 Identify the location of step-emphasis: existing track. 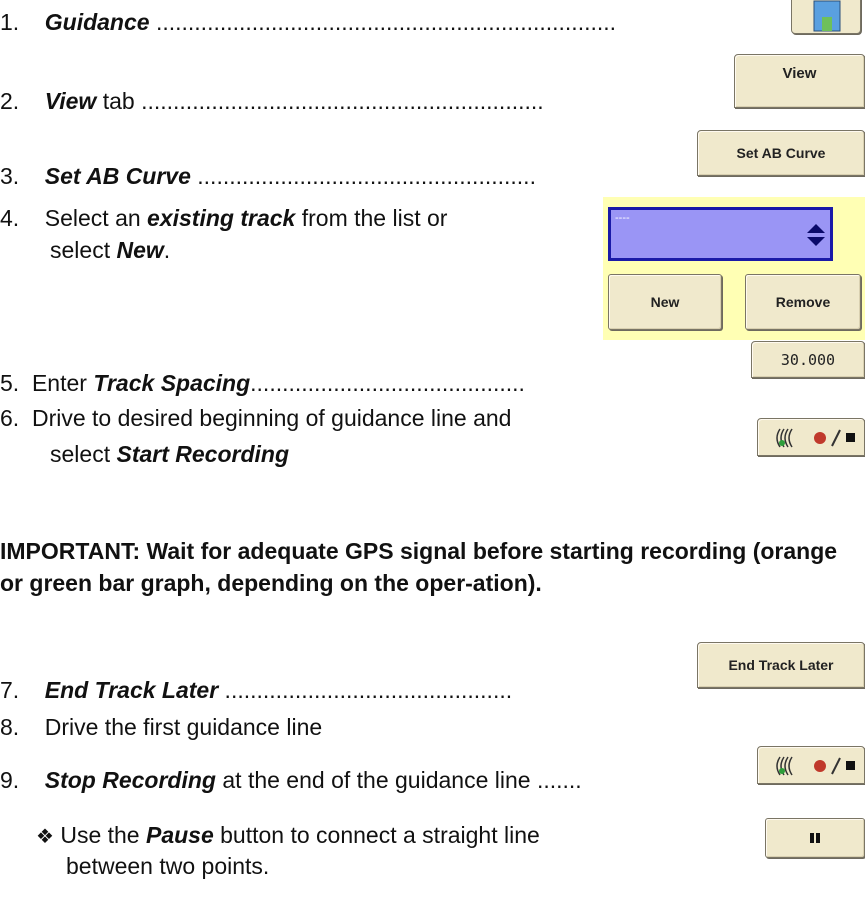
(221, 218).